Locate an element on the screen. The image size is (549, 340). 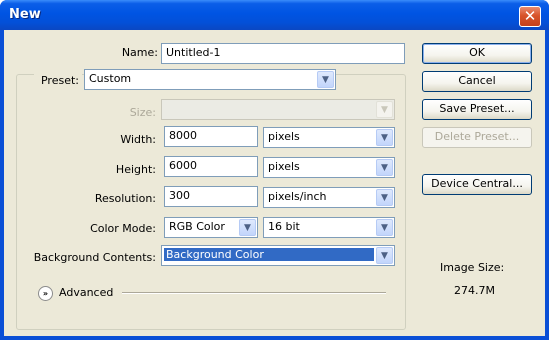
background-contents-label: Background Contents: is located at coordinates (94, 257).